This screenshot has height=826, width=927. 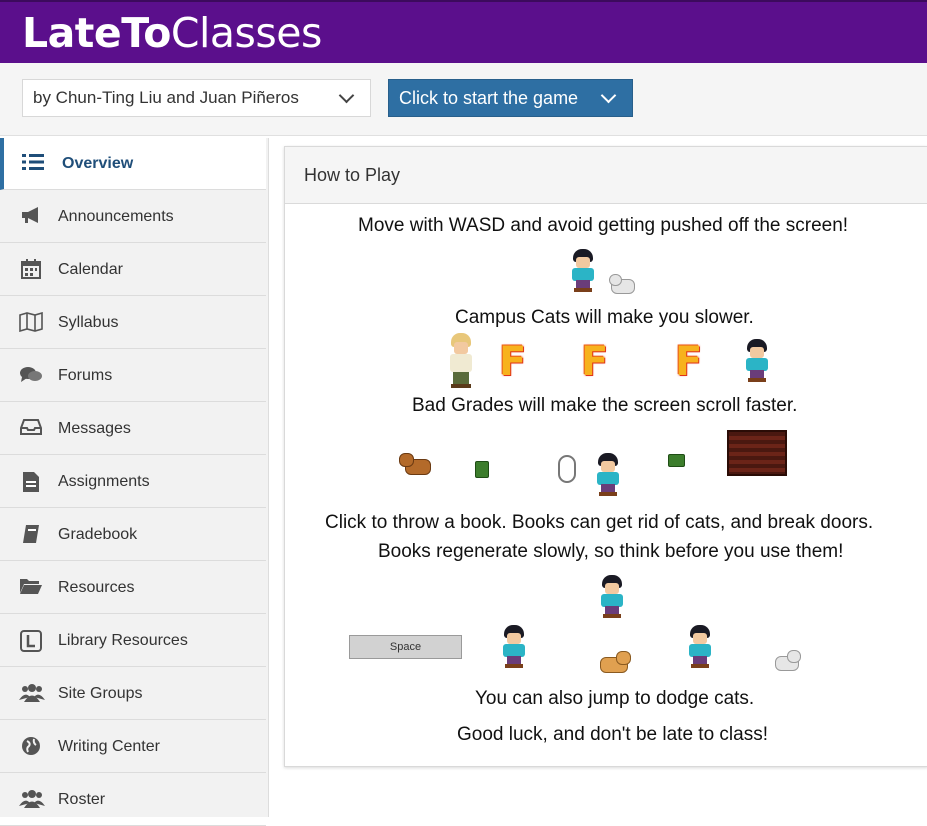 I want to click on sidebar-item-label: Resources, so click(x=96, y=587).